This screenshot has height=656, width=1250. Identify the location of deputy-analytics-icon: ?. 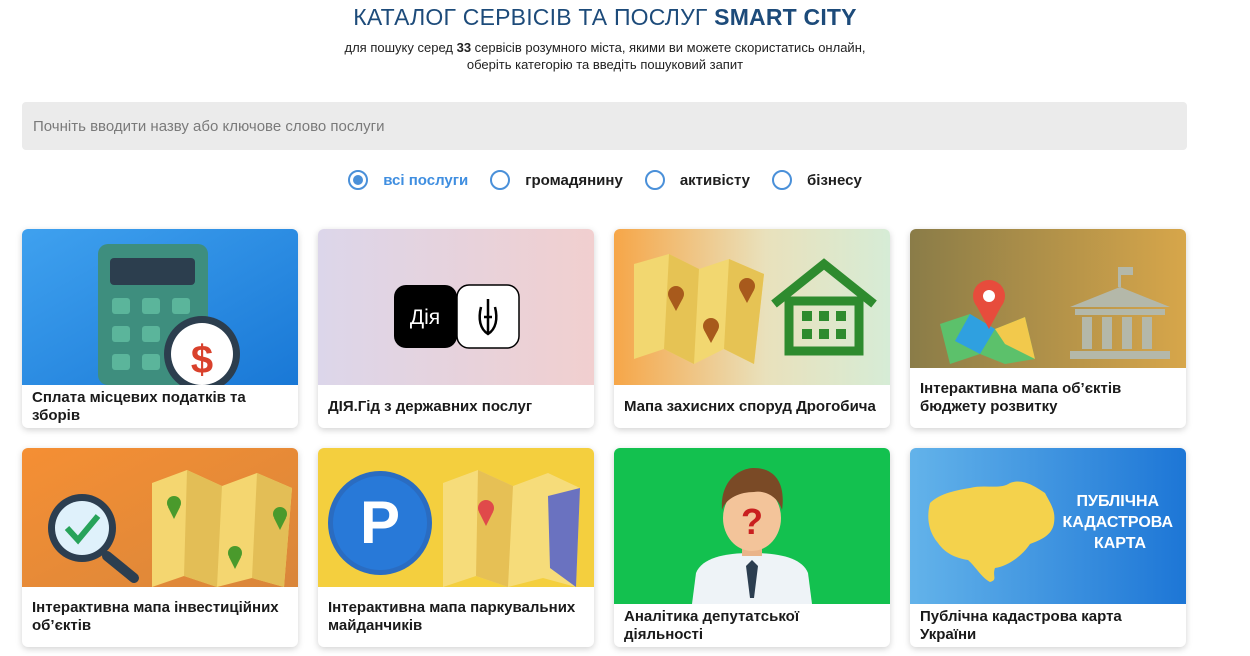
(752, 526).